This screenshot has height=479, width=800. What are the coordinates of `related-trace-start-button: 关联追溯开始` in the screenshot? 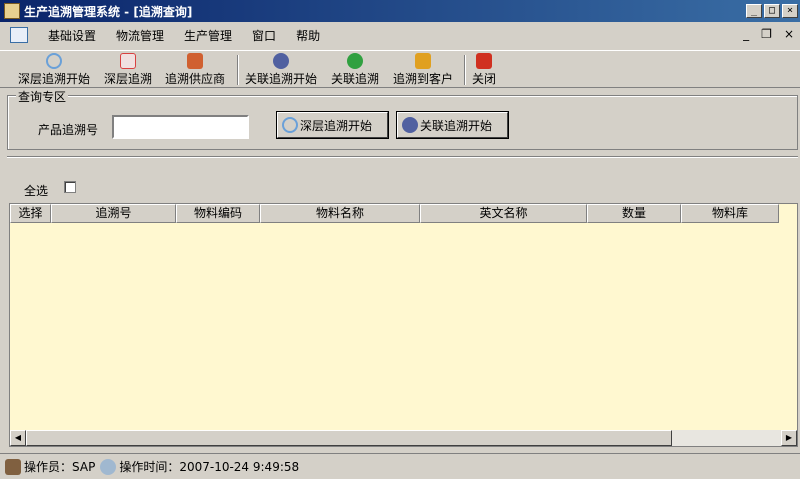 It's located at (452, 125).